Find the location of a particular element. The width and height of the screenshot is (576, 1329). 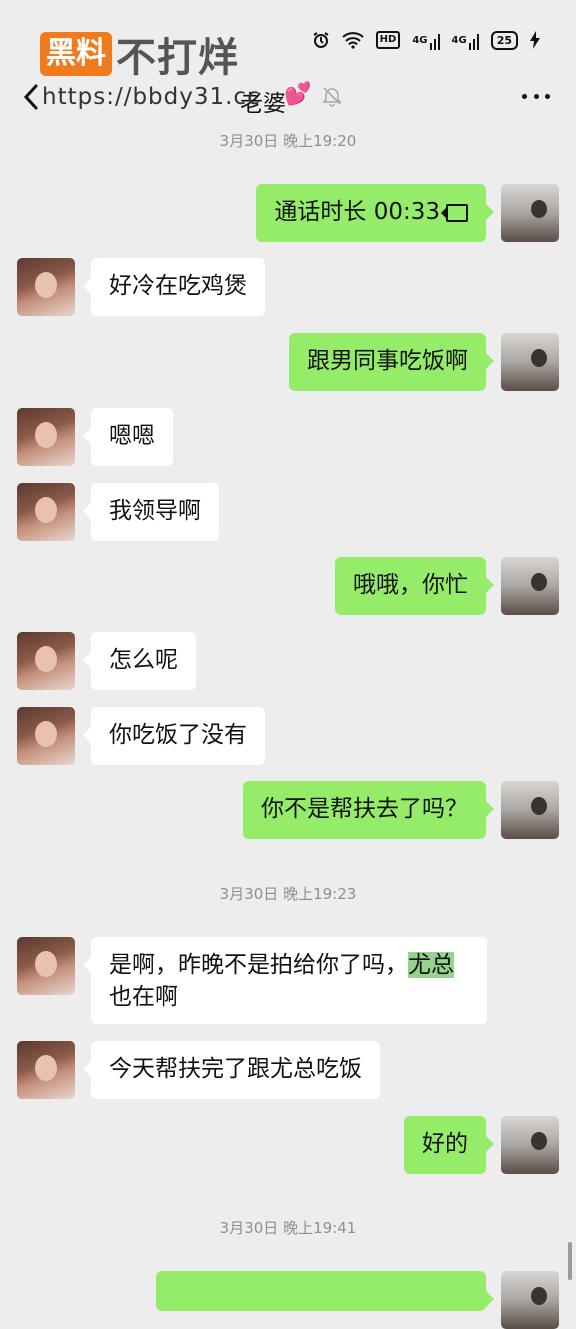

message-text: 也在啊 is located at coordinates (143, 997).